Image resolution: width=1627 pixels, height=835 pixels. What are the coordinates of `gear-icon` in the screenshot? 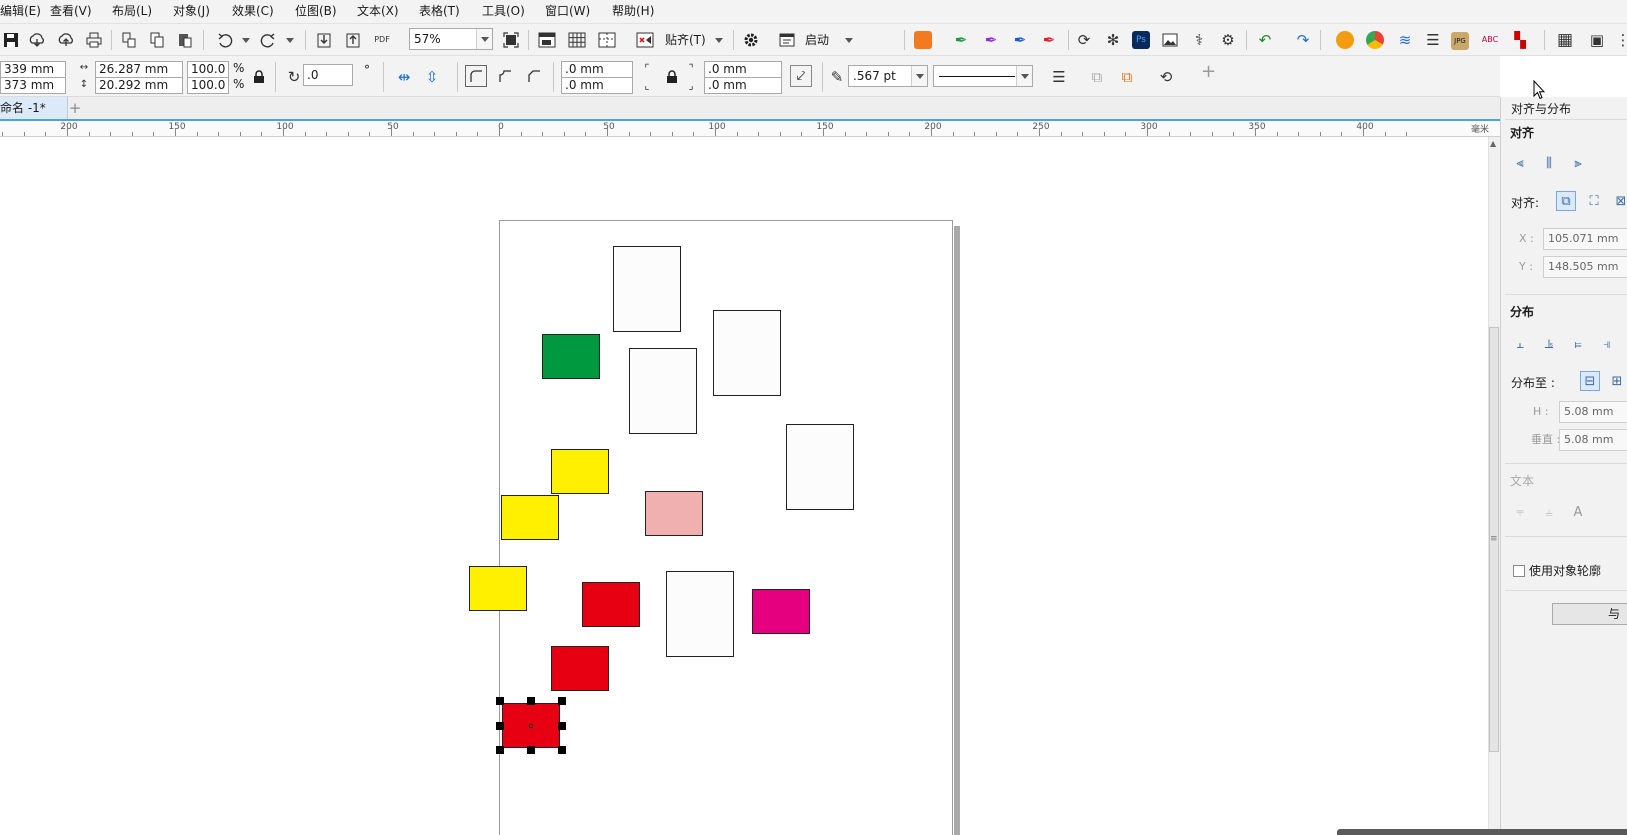 It's located at (751, 40).